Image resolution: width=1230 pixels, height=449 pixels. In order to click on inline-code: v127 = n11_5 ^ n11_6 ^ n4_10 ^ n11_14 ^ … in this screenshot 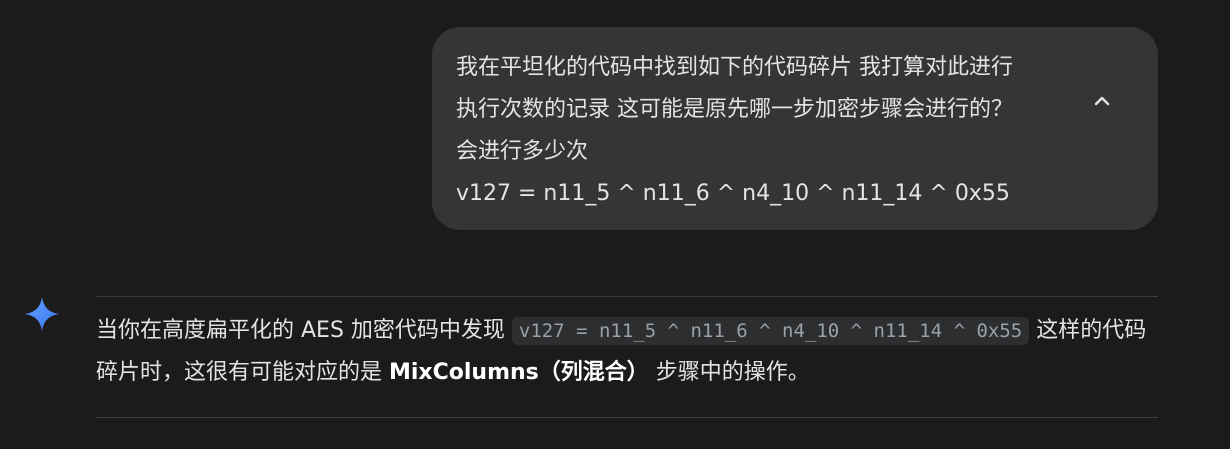, I will do `click(770, 331)`.